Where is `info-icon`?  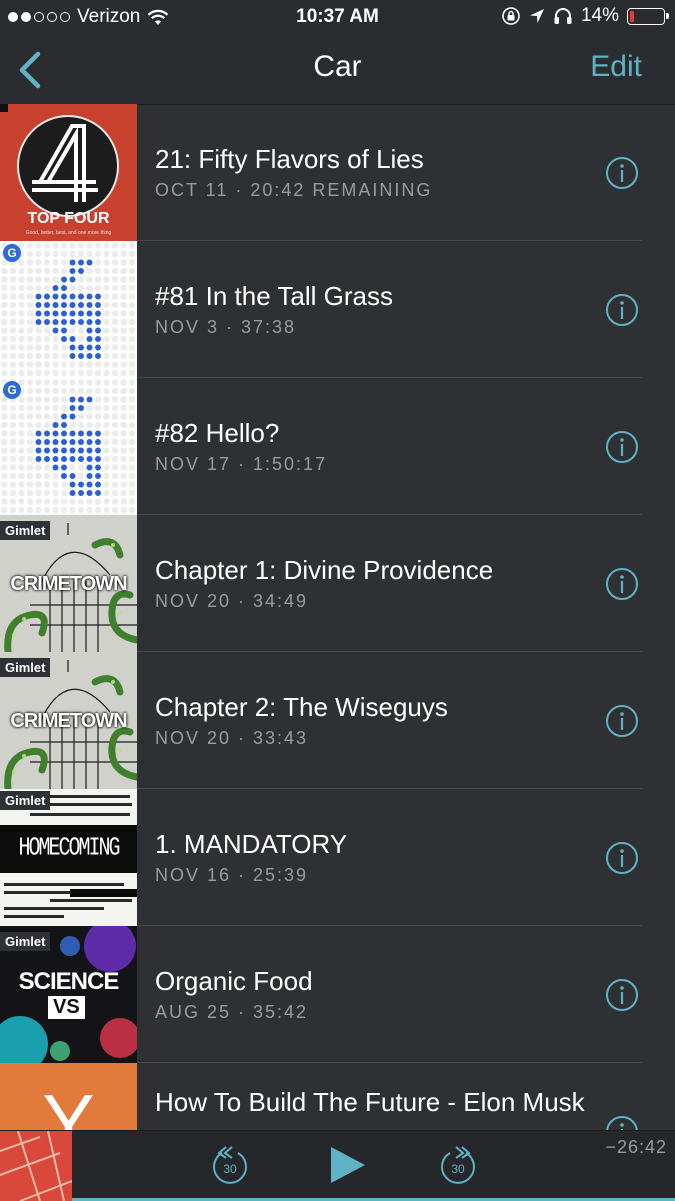
info-icon is located at coordinates (622, 310).